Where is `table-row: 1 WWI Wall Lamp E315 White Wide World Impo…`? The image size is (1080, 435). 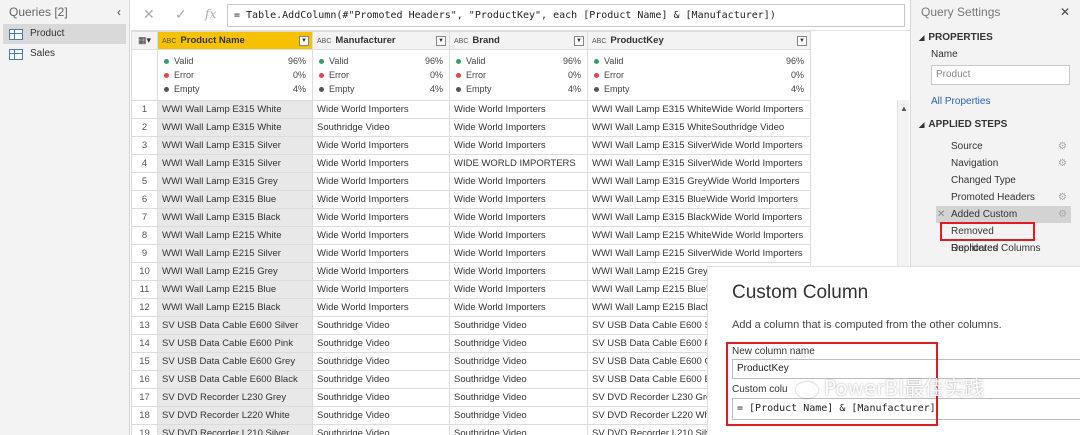 table-row: 1 WWI Wall Lamp E315 White Wide World Impo… is located at coordinates (471, 109).